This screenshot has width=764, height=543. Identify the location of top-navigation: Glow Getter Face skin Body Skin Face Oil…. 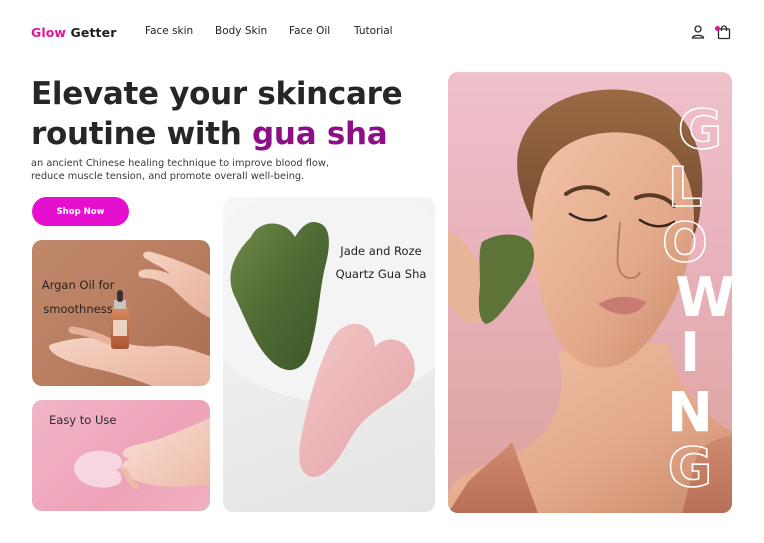
(382, 32).